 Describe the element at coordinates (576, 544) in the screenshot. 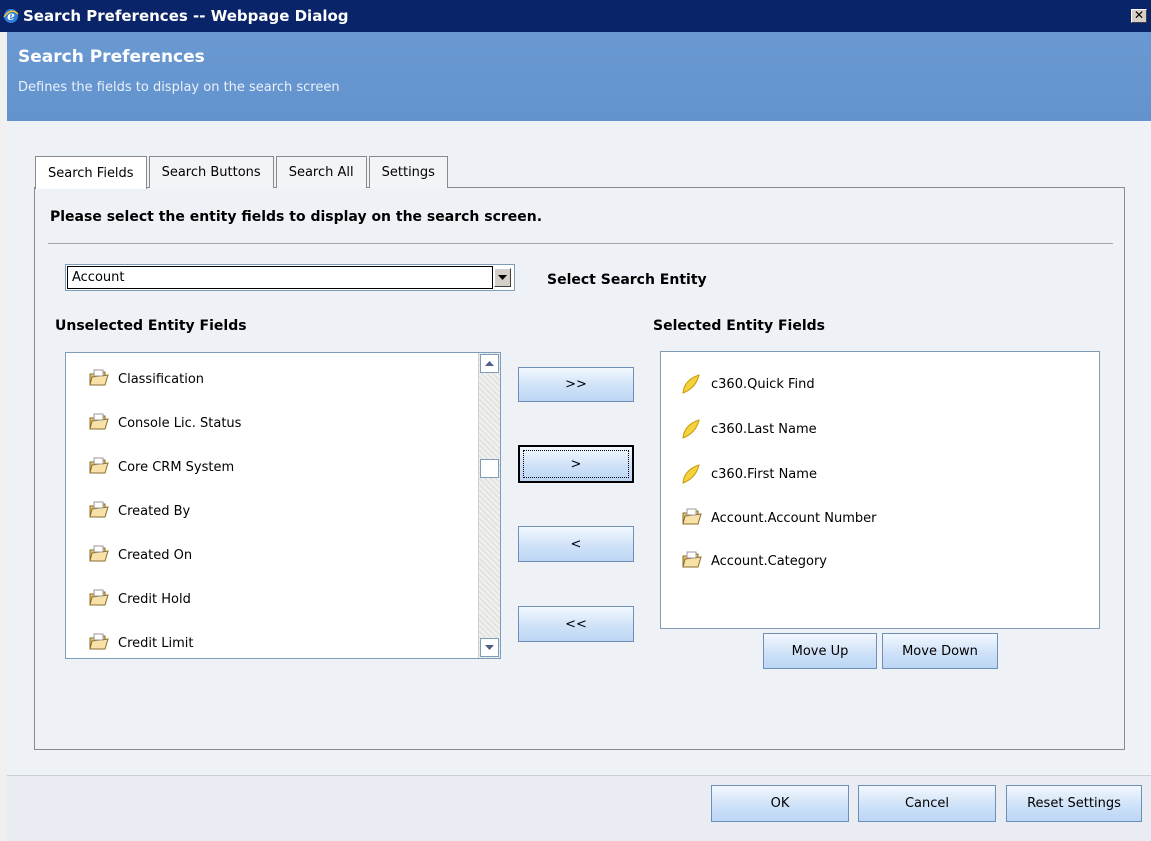

I see `remove-button: <` at that location.